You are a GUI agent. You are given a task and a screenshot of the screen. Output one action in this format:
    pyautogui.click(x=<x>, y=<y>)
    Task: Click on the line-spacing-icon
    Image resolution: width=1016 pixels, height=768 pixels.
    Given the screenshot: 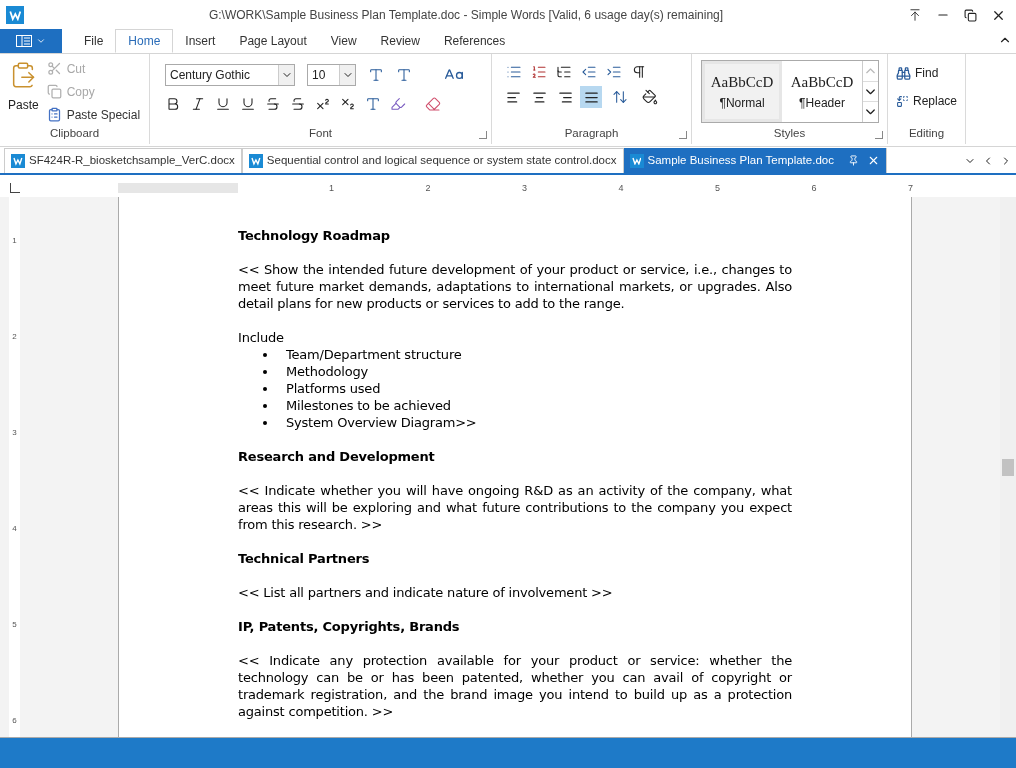 What is the action you would take?
    pyautogui.click(x=620, y=97)
    